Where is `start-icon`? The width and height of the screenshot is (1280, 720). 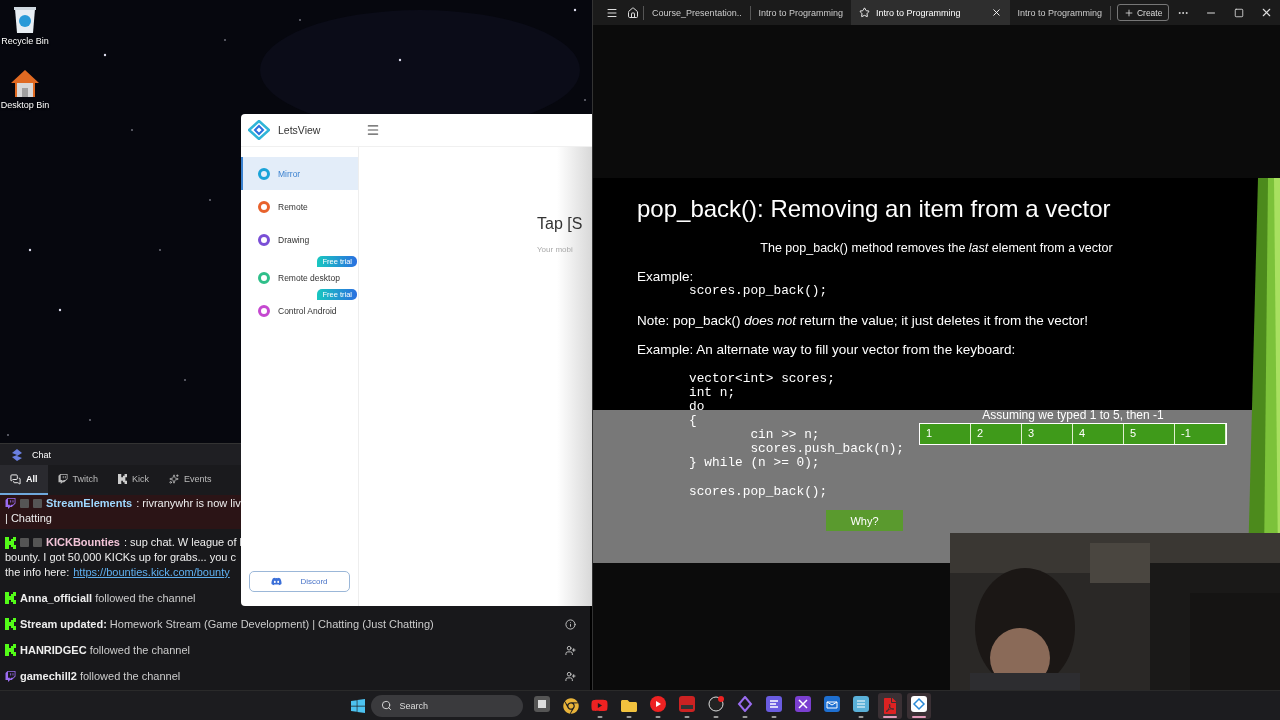
start-icon is located at coordinates (357, 705).